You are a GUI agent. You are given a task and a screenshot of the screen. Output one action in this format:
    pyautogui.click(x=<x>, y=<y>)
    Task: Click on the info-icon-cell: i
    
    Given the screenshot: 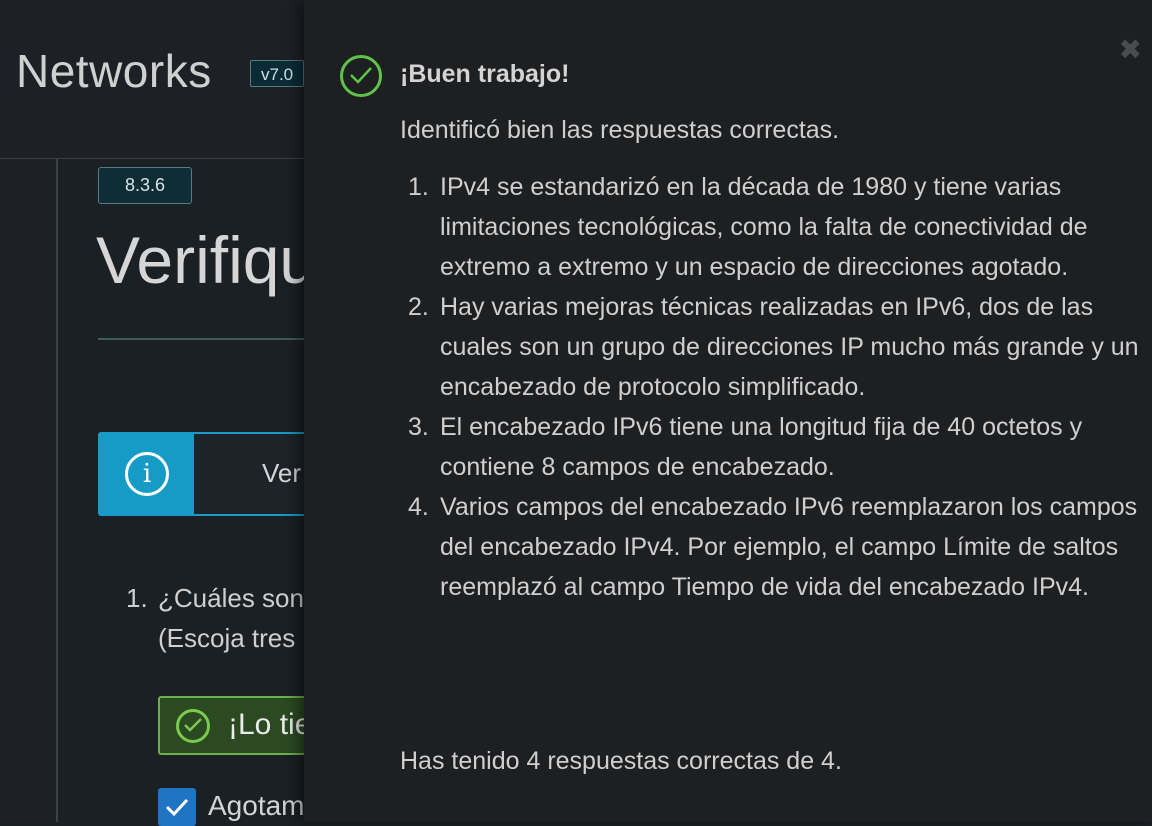 What is the action you would take?
    pyautogui.click(x=147, y=474)
    